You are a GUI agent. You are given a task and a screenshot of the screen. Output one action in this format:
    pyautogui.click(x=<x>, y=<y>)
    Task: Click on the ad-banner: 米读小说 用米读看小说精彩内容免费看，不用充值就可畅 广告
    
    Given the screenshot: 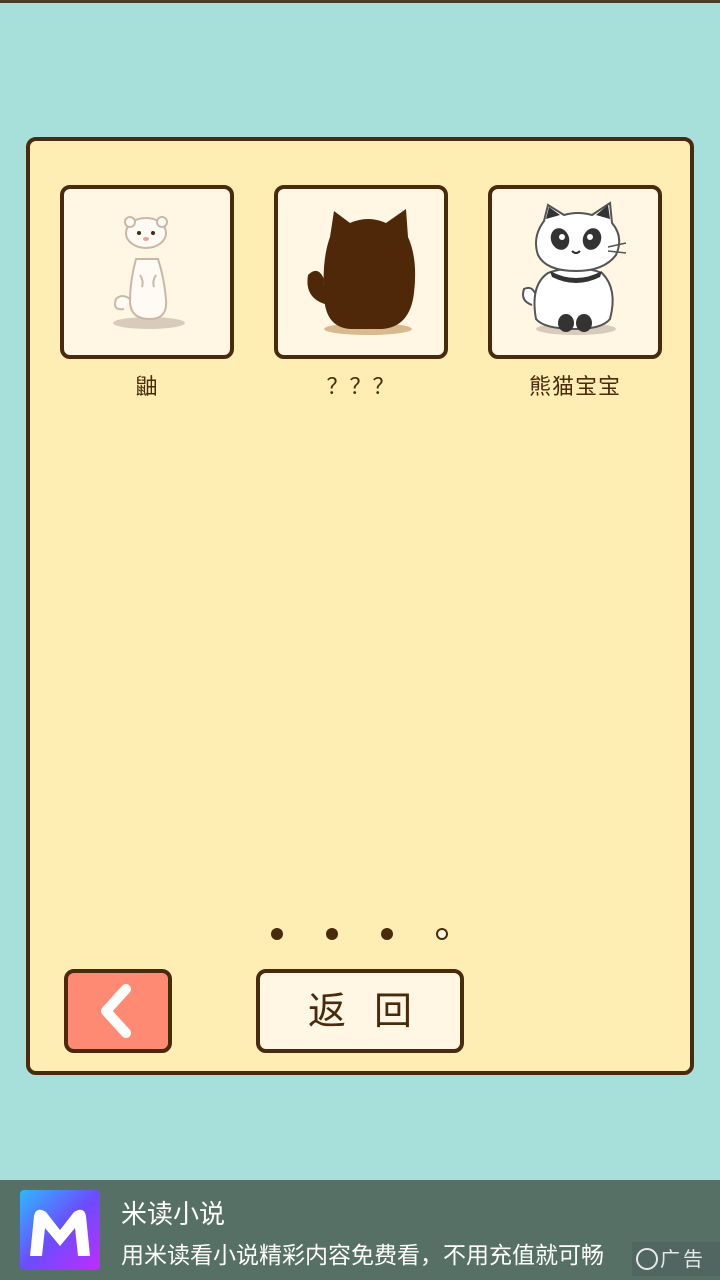 What is the action you would take?
    pyautogui.click(x=360, y=1230)
    